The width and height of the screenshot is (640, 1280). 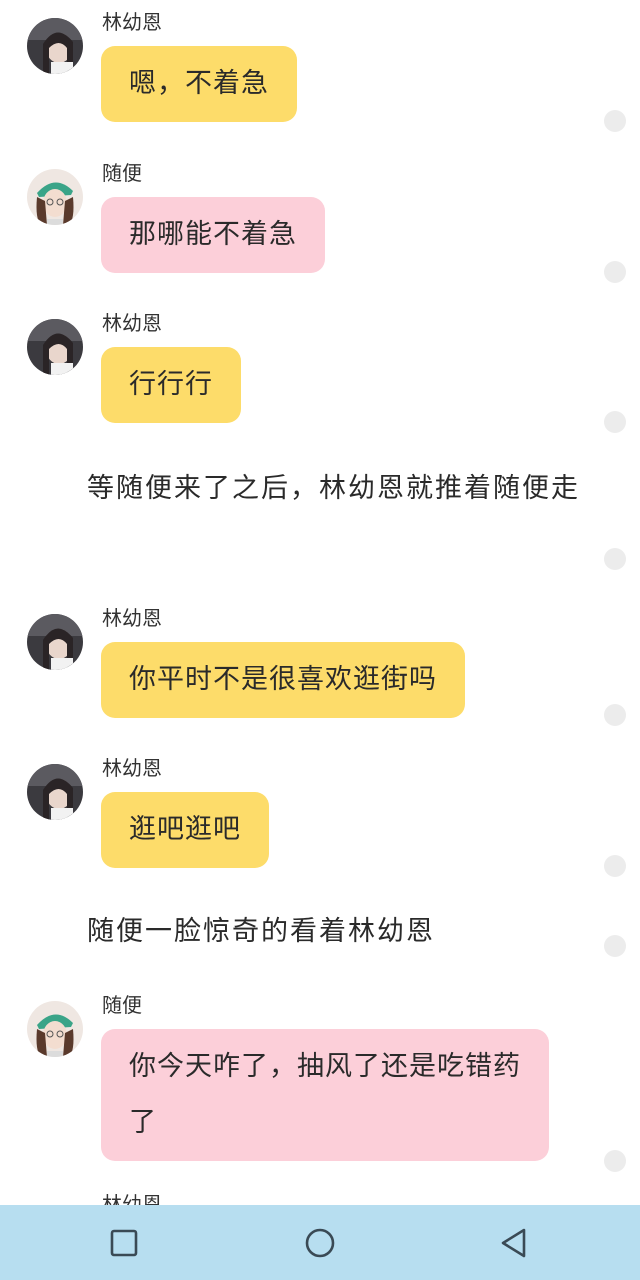 I want to click on navigation-bar, so click(x=320, y=1242).